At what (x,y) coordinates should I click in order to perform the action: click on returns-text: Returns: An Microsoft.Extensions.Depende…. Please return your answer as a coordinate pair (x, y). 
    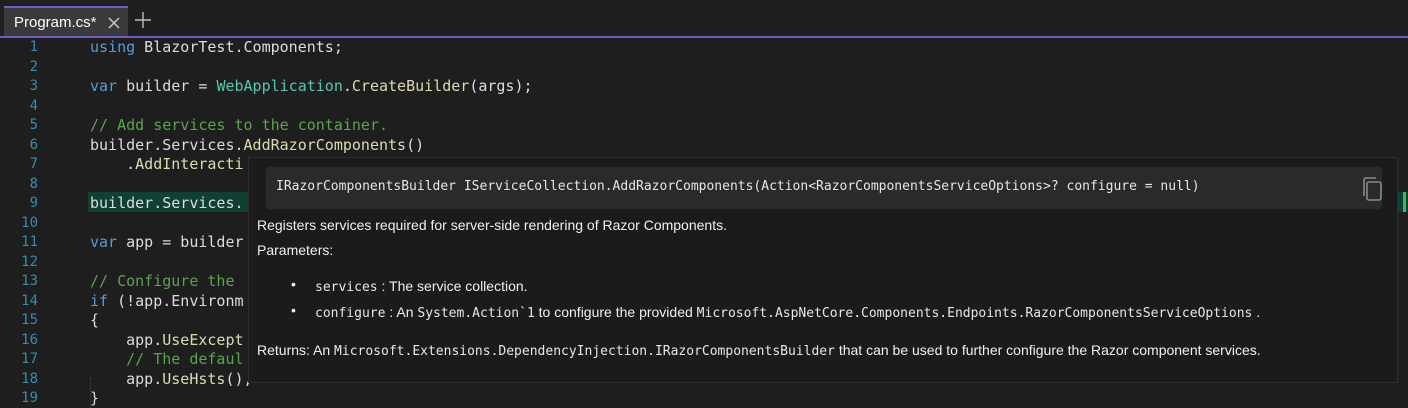
    Looking at the image, I should click on (759, 350).